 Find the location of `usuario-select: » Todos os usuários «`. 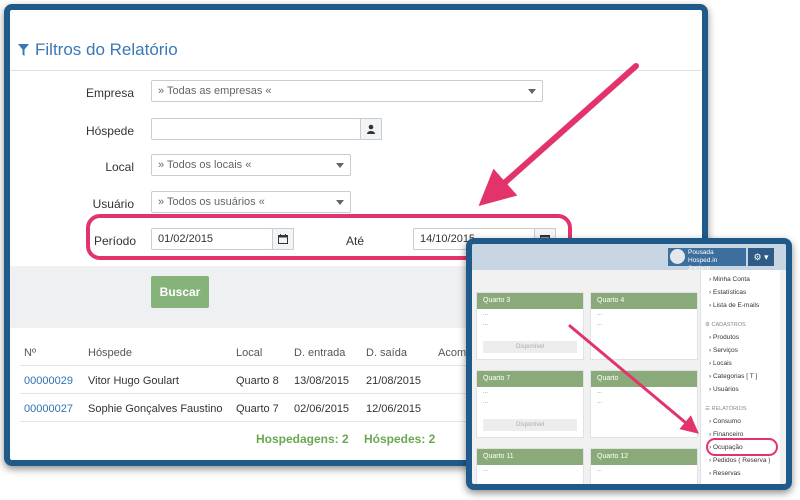

usuario-select: » Todos os usuários « is located at coordinates (251, 202).